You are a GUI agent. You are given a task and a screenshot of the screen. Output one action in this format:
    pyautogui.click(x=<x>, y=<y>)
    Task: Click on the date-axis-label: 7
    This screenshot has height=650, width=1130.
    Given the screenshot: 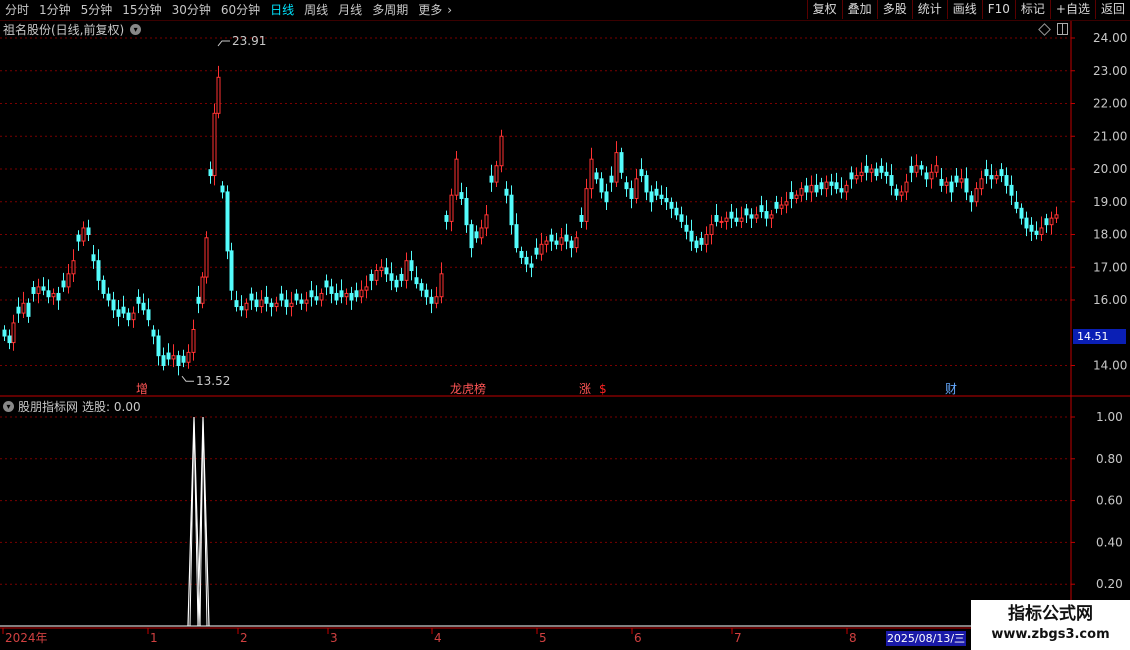 What is the action you would take?
    pyautogui.click(x=738, y=638)
    